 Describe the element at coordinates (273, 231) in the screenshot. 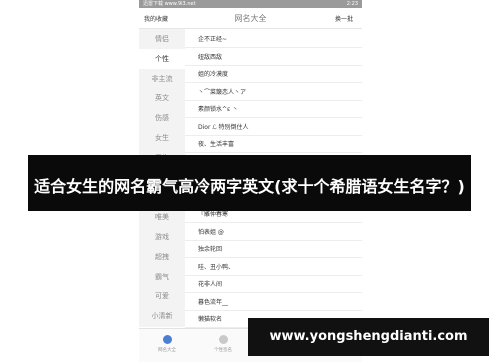

I see `list-item: 怕表姐 @` at that location.